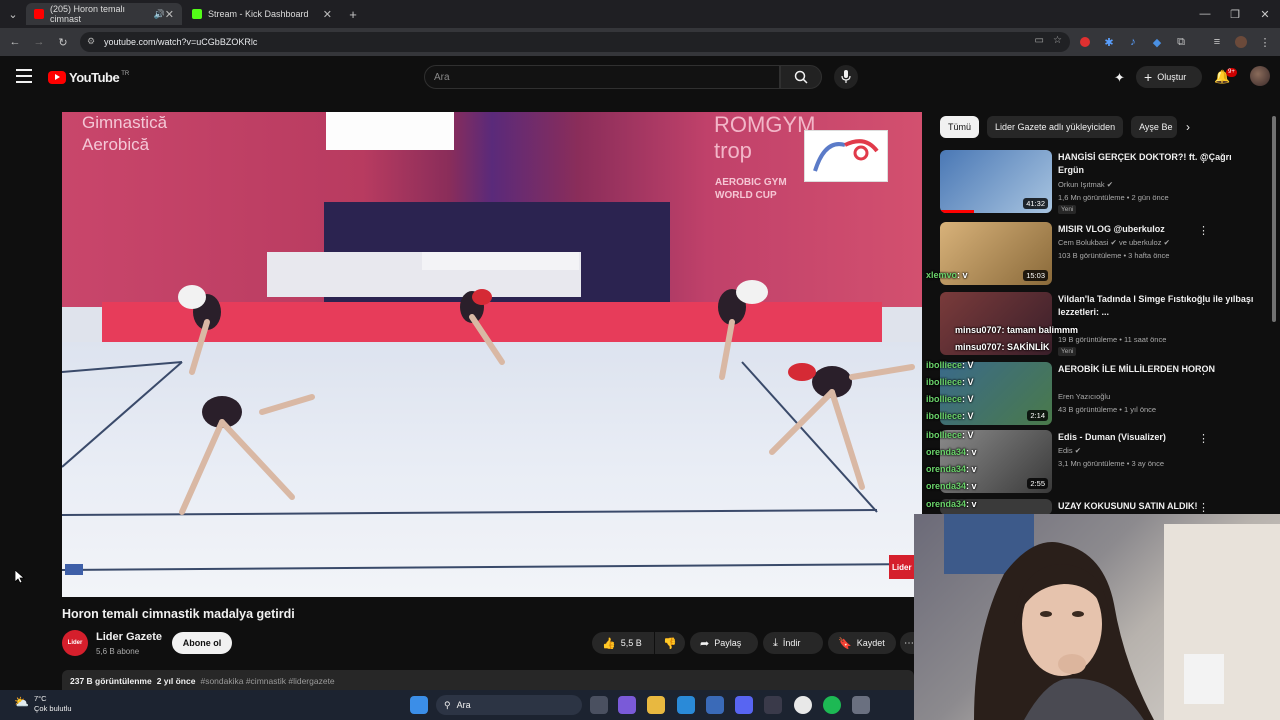  Describe the element at coordinates (801, 77) in the screenshot. I see `search-button` at that location.